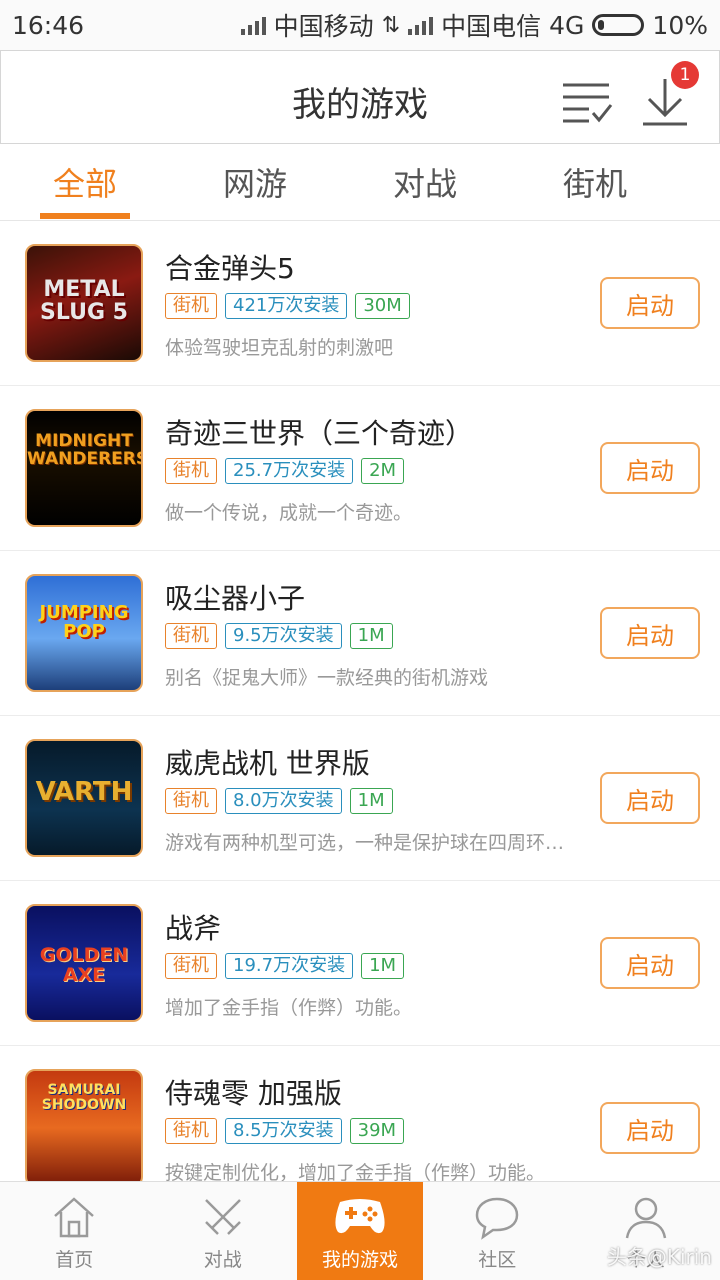 This screenshot has width=720, height=1280. What do you see at coordinates (289, 1008) in the screenshot?
I see `game-description: 增加了金手指（作弊）功能。` at bounding box center [289, 1008].